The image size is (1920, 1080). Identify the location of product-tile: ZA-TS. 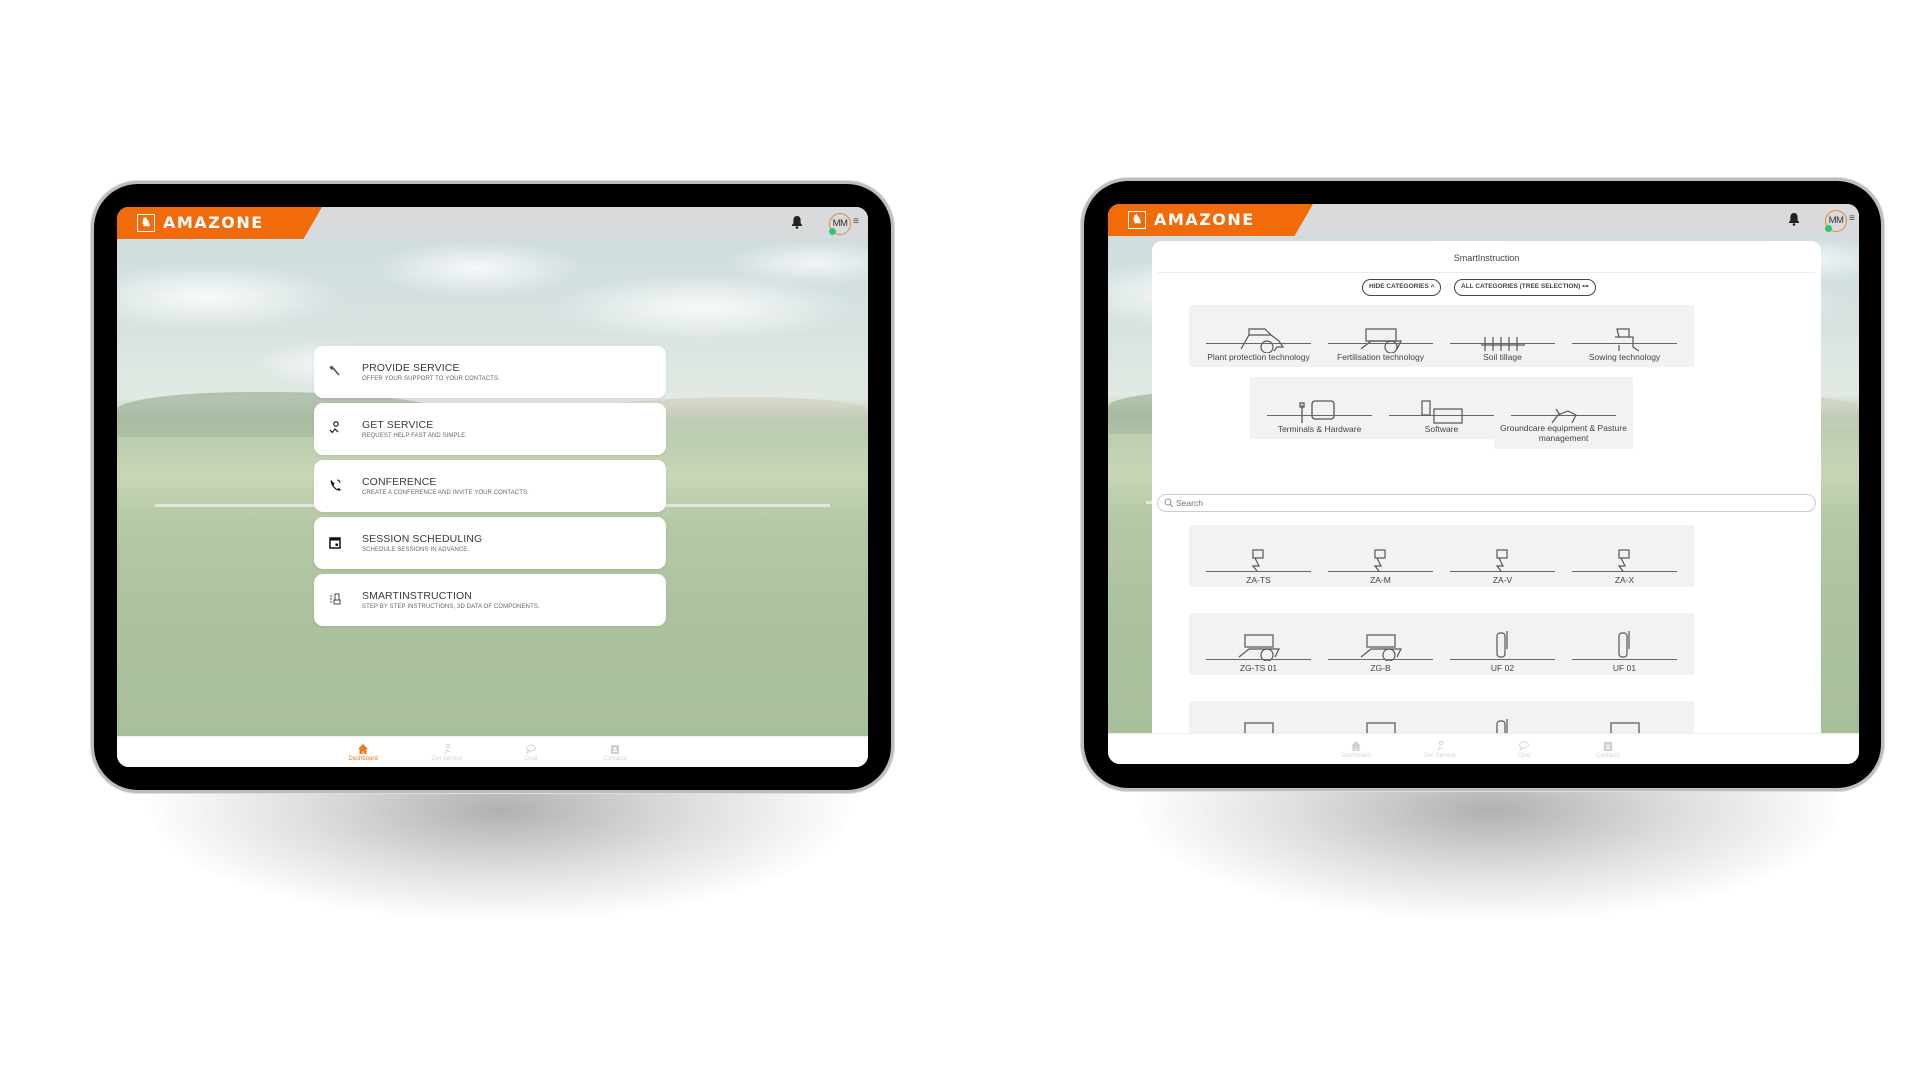
(1258, 556).